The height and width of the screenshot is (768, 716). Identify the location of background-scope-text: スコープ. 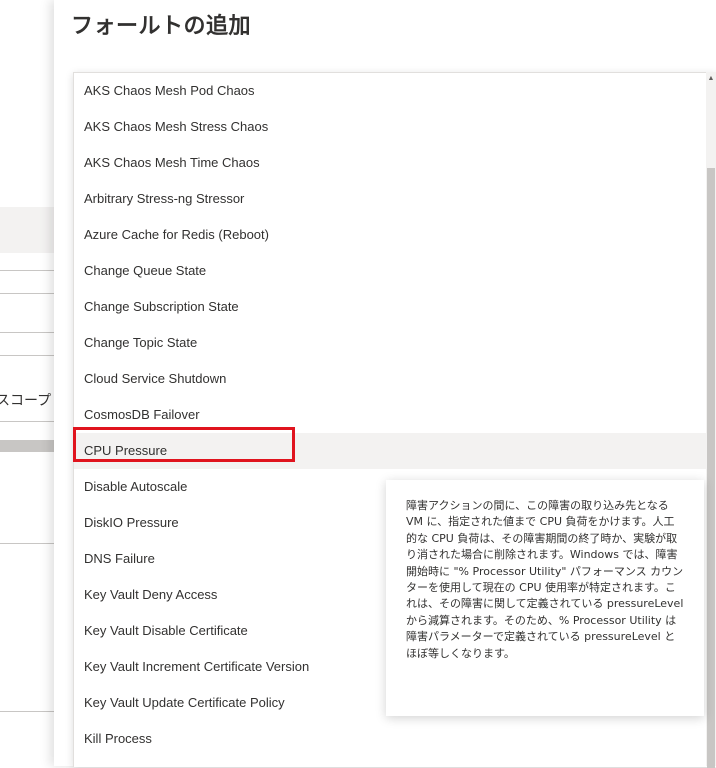
(26, 400).